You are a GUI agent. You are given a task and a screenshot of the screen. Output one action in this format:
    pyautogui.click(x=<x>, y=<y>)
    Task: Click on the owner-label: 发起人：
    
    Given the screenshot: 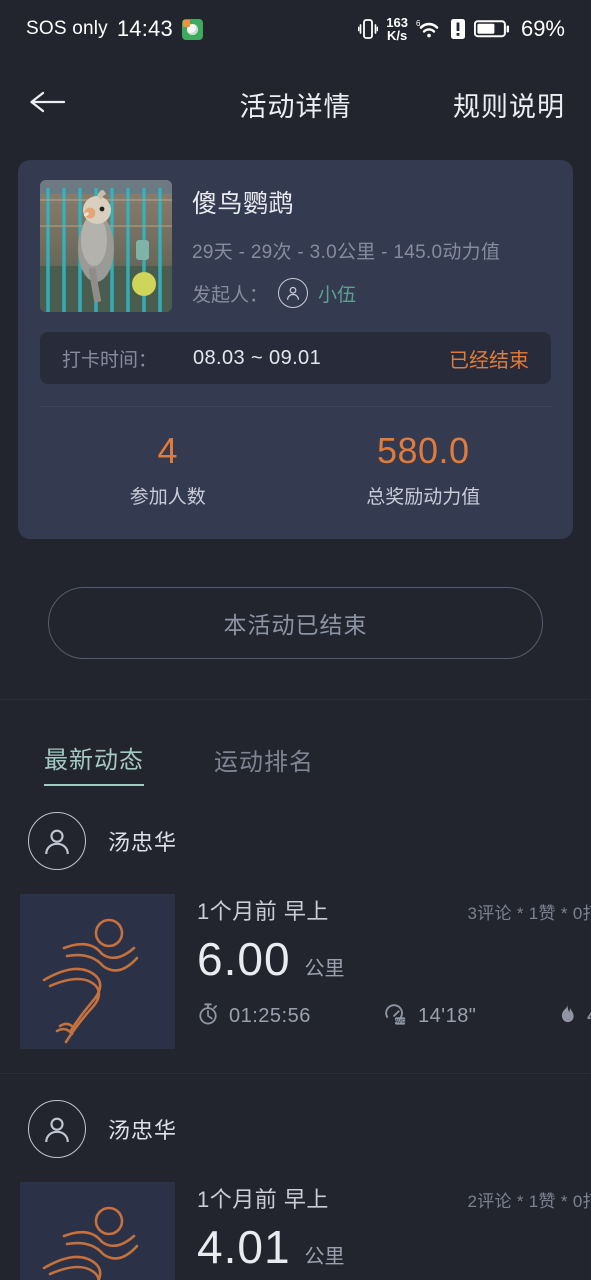 What is the action you would take?
    pyautogui.click(x=230, y=295)
    